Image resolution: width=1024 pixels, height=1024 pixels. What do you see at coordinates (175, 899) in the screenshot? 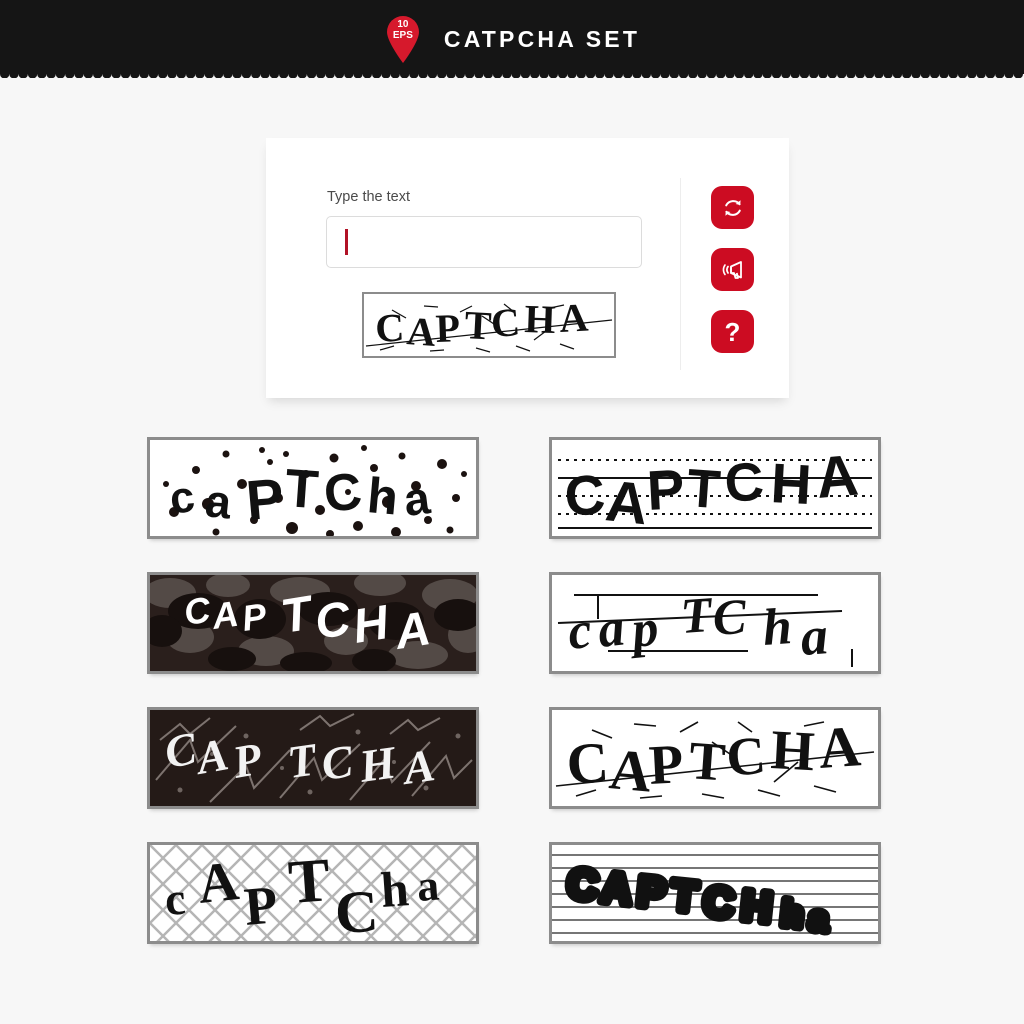
I see `svg-text: c` at bounding box center [175, 899].